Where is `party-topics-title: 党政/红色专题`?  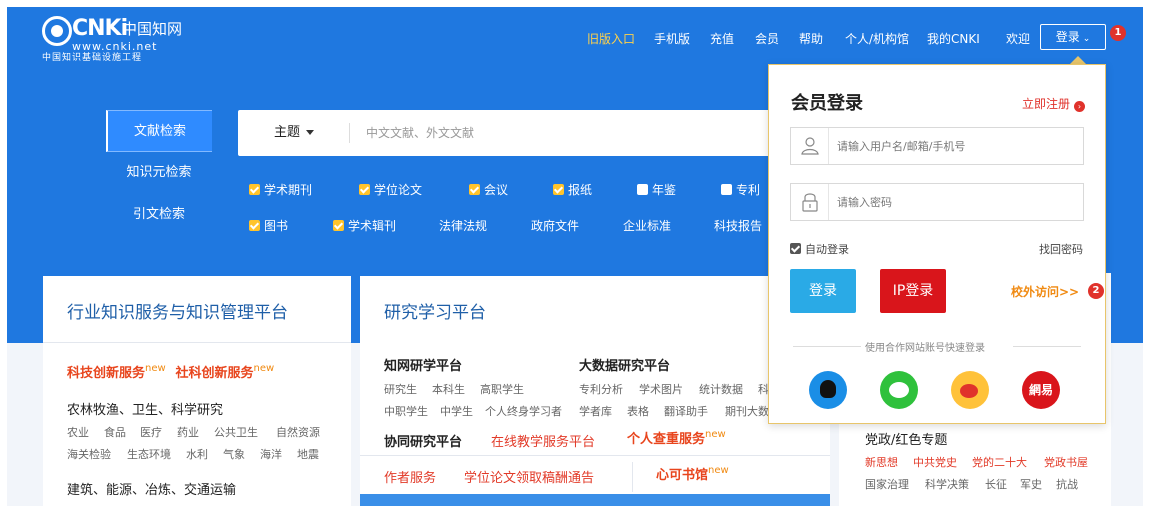
party-topics-title: 党政/红色专题 is located at coordinates (906, 438).